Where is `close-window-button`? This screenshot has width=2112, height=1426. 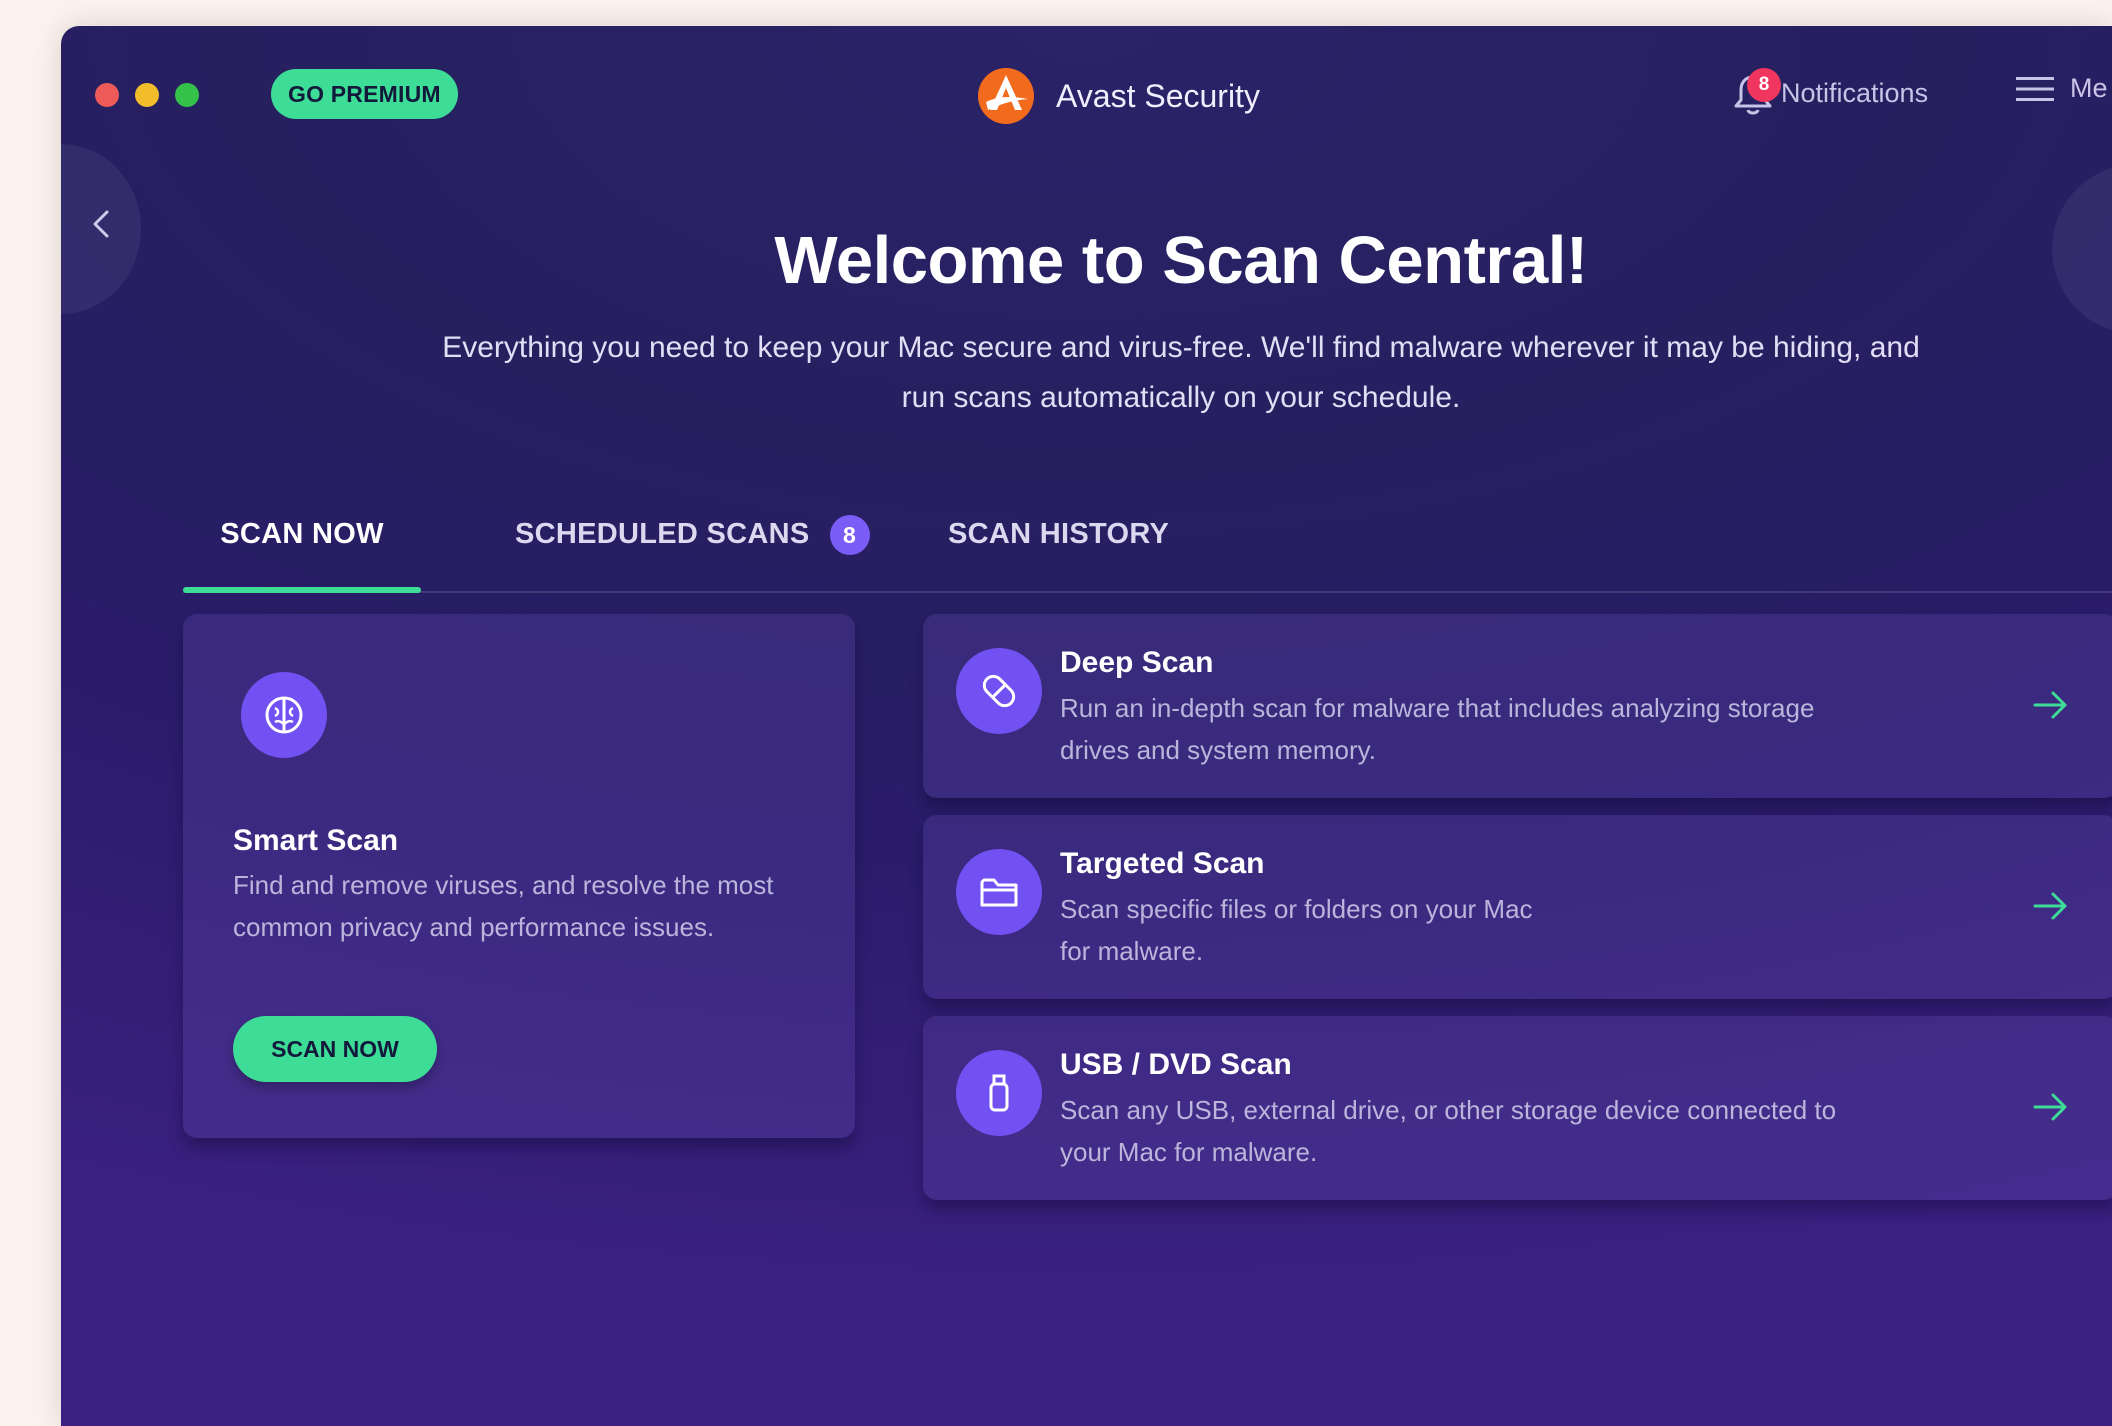 close-window-button is located at coordinates (107, 95).